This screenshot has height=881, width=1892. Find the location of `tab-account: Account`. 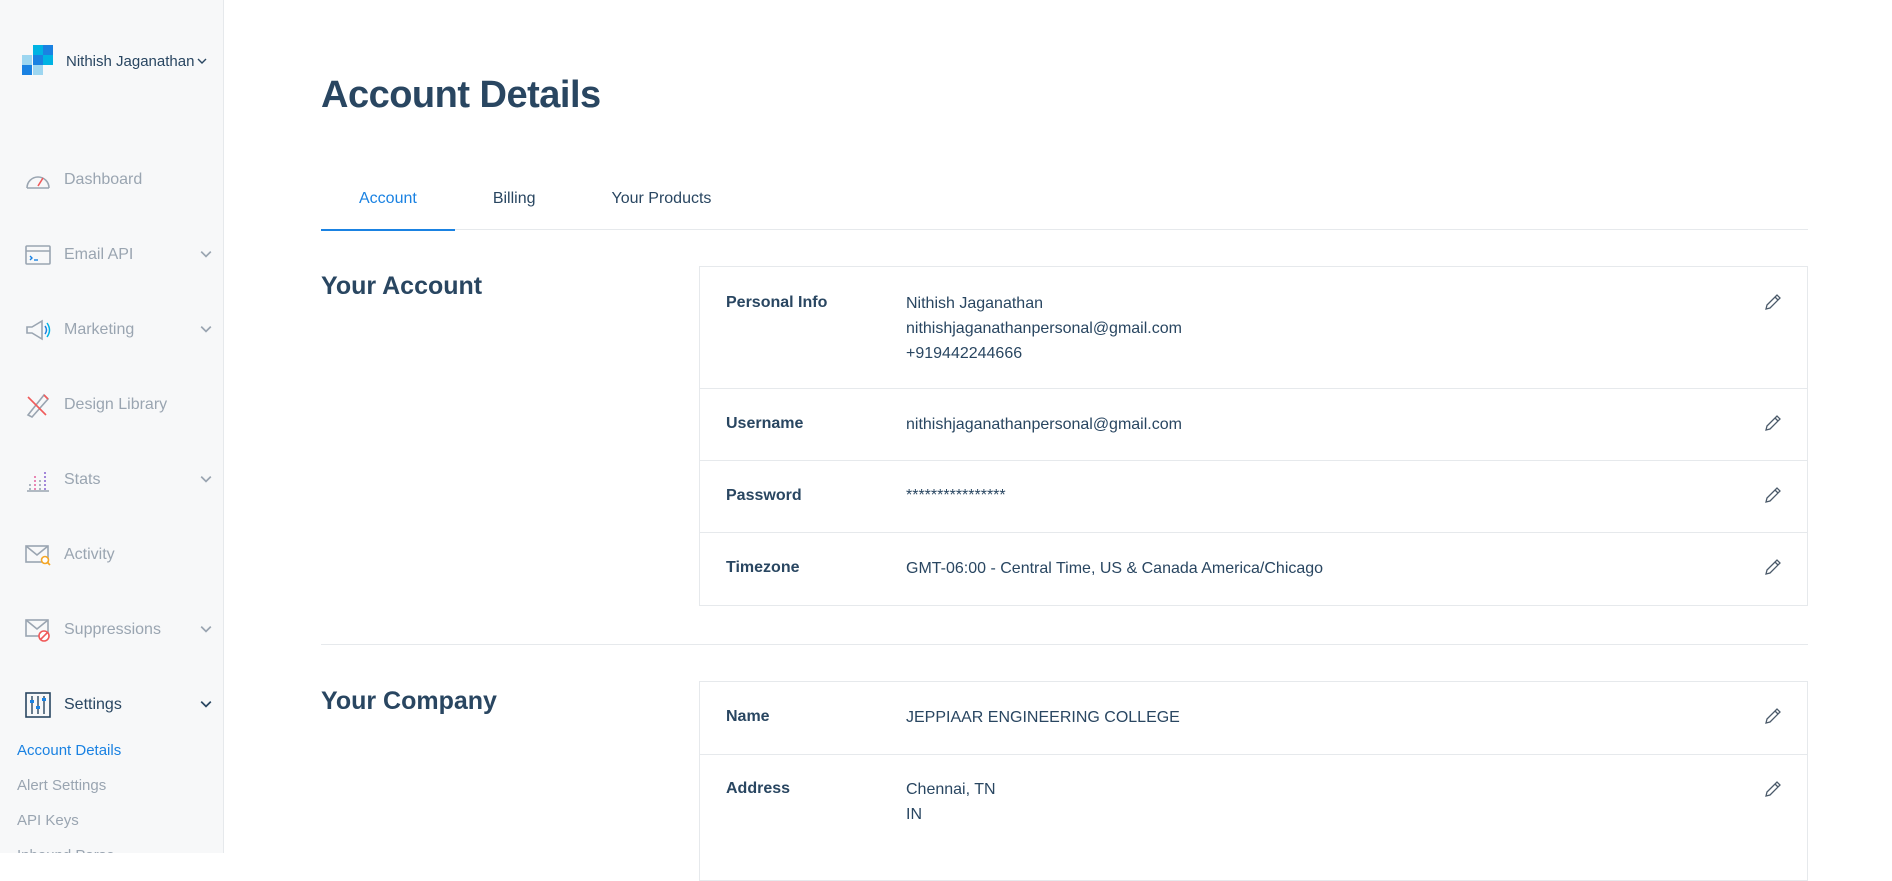

tab-account: Account is located at coordinates (388, 199).